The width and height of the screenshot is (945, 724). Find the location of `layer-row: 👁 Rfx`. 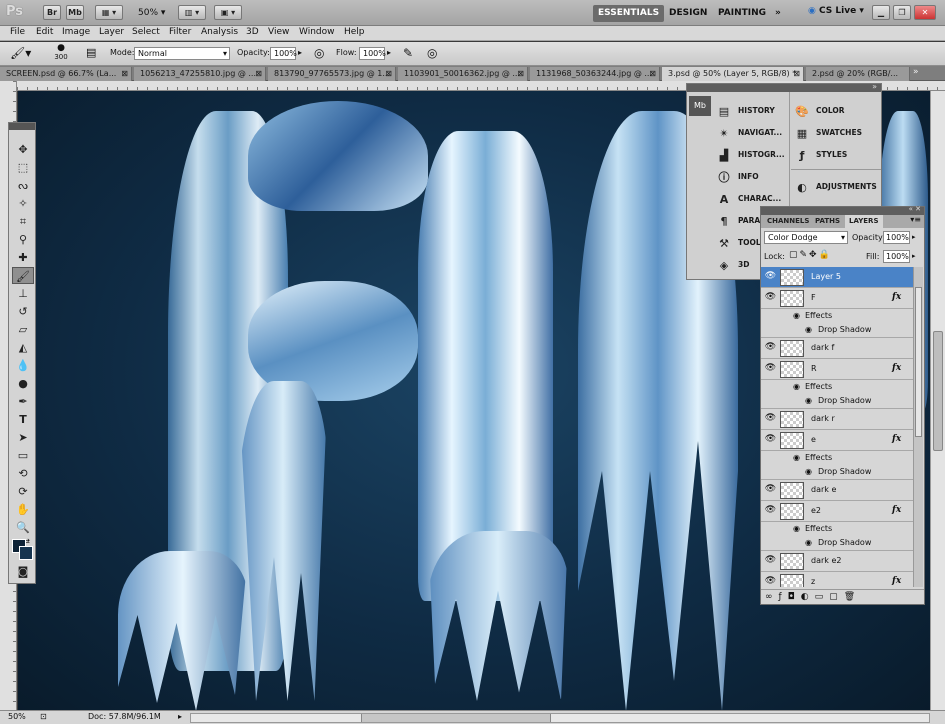

layer-row: 👁 Rfx is located at coordinates (837, 369).